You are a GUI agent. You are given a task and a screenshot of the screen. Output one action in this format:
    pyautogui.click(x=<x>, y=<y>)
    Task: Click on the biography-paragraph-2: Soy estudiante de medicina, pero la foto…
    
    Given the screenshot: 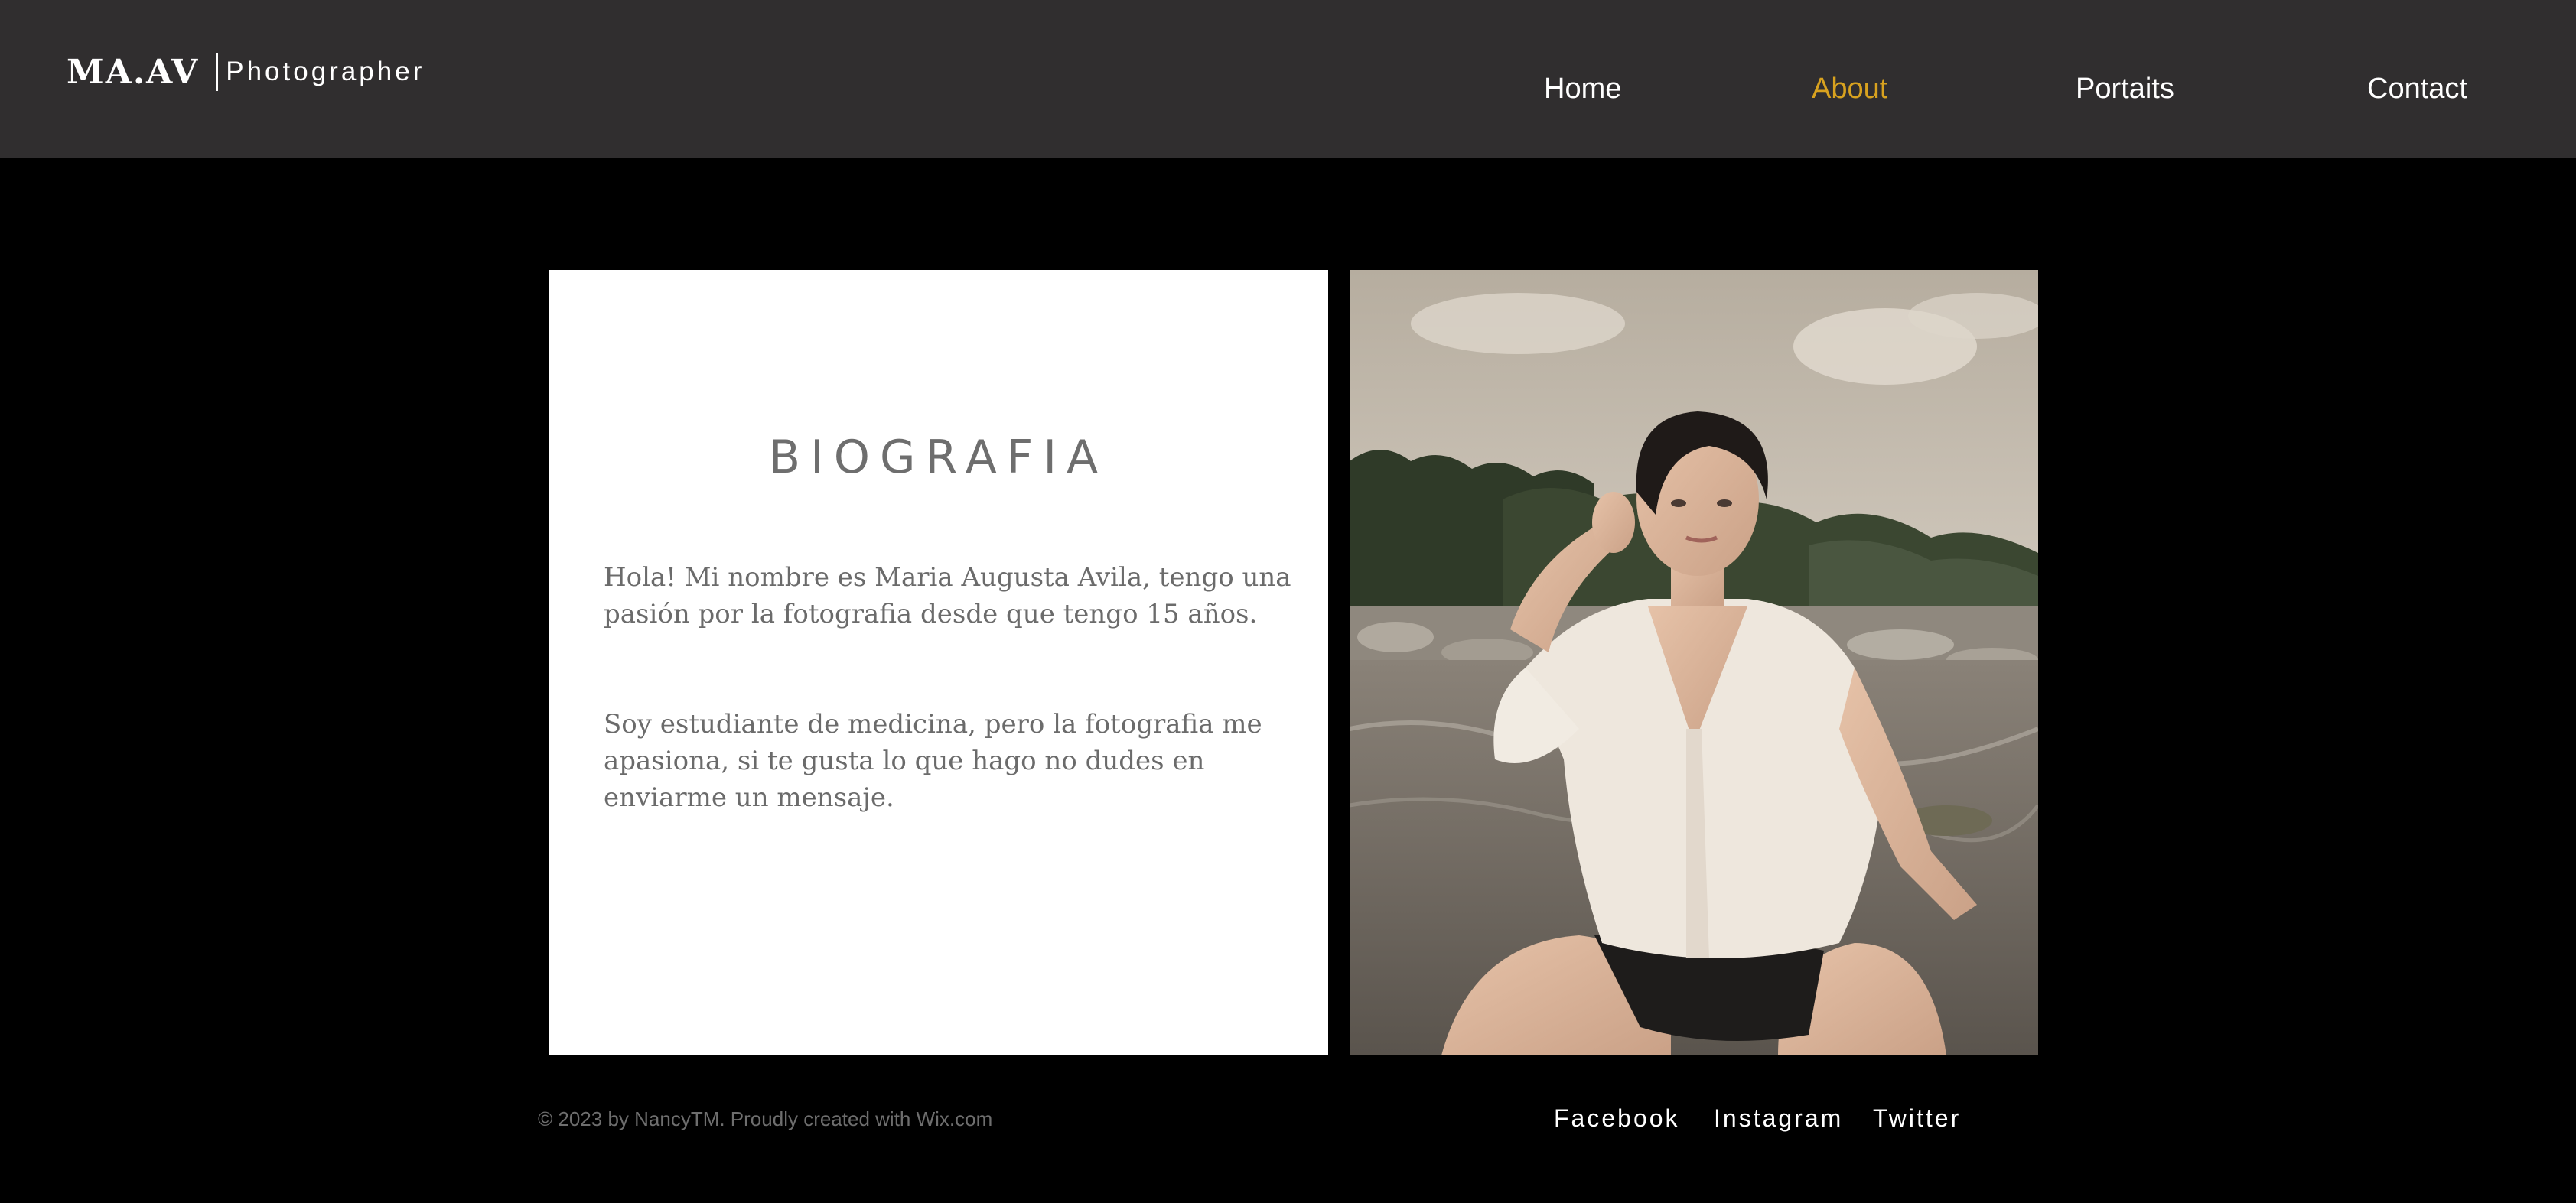 What is the action you would take?
    pyautogui.click(x=933, y=761)
    